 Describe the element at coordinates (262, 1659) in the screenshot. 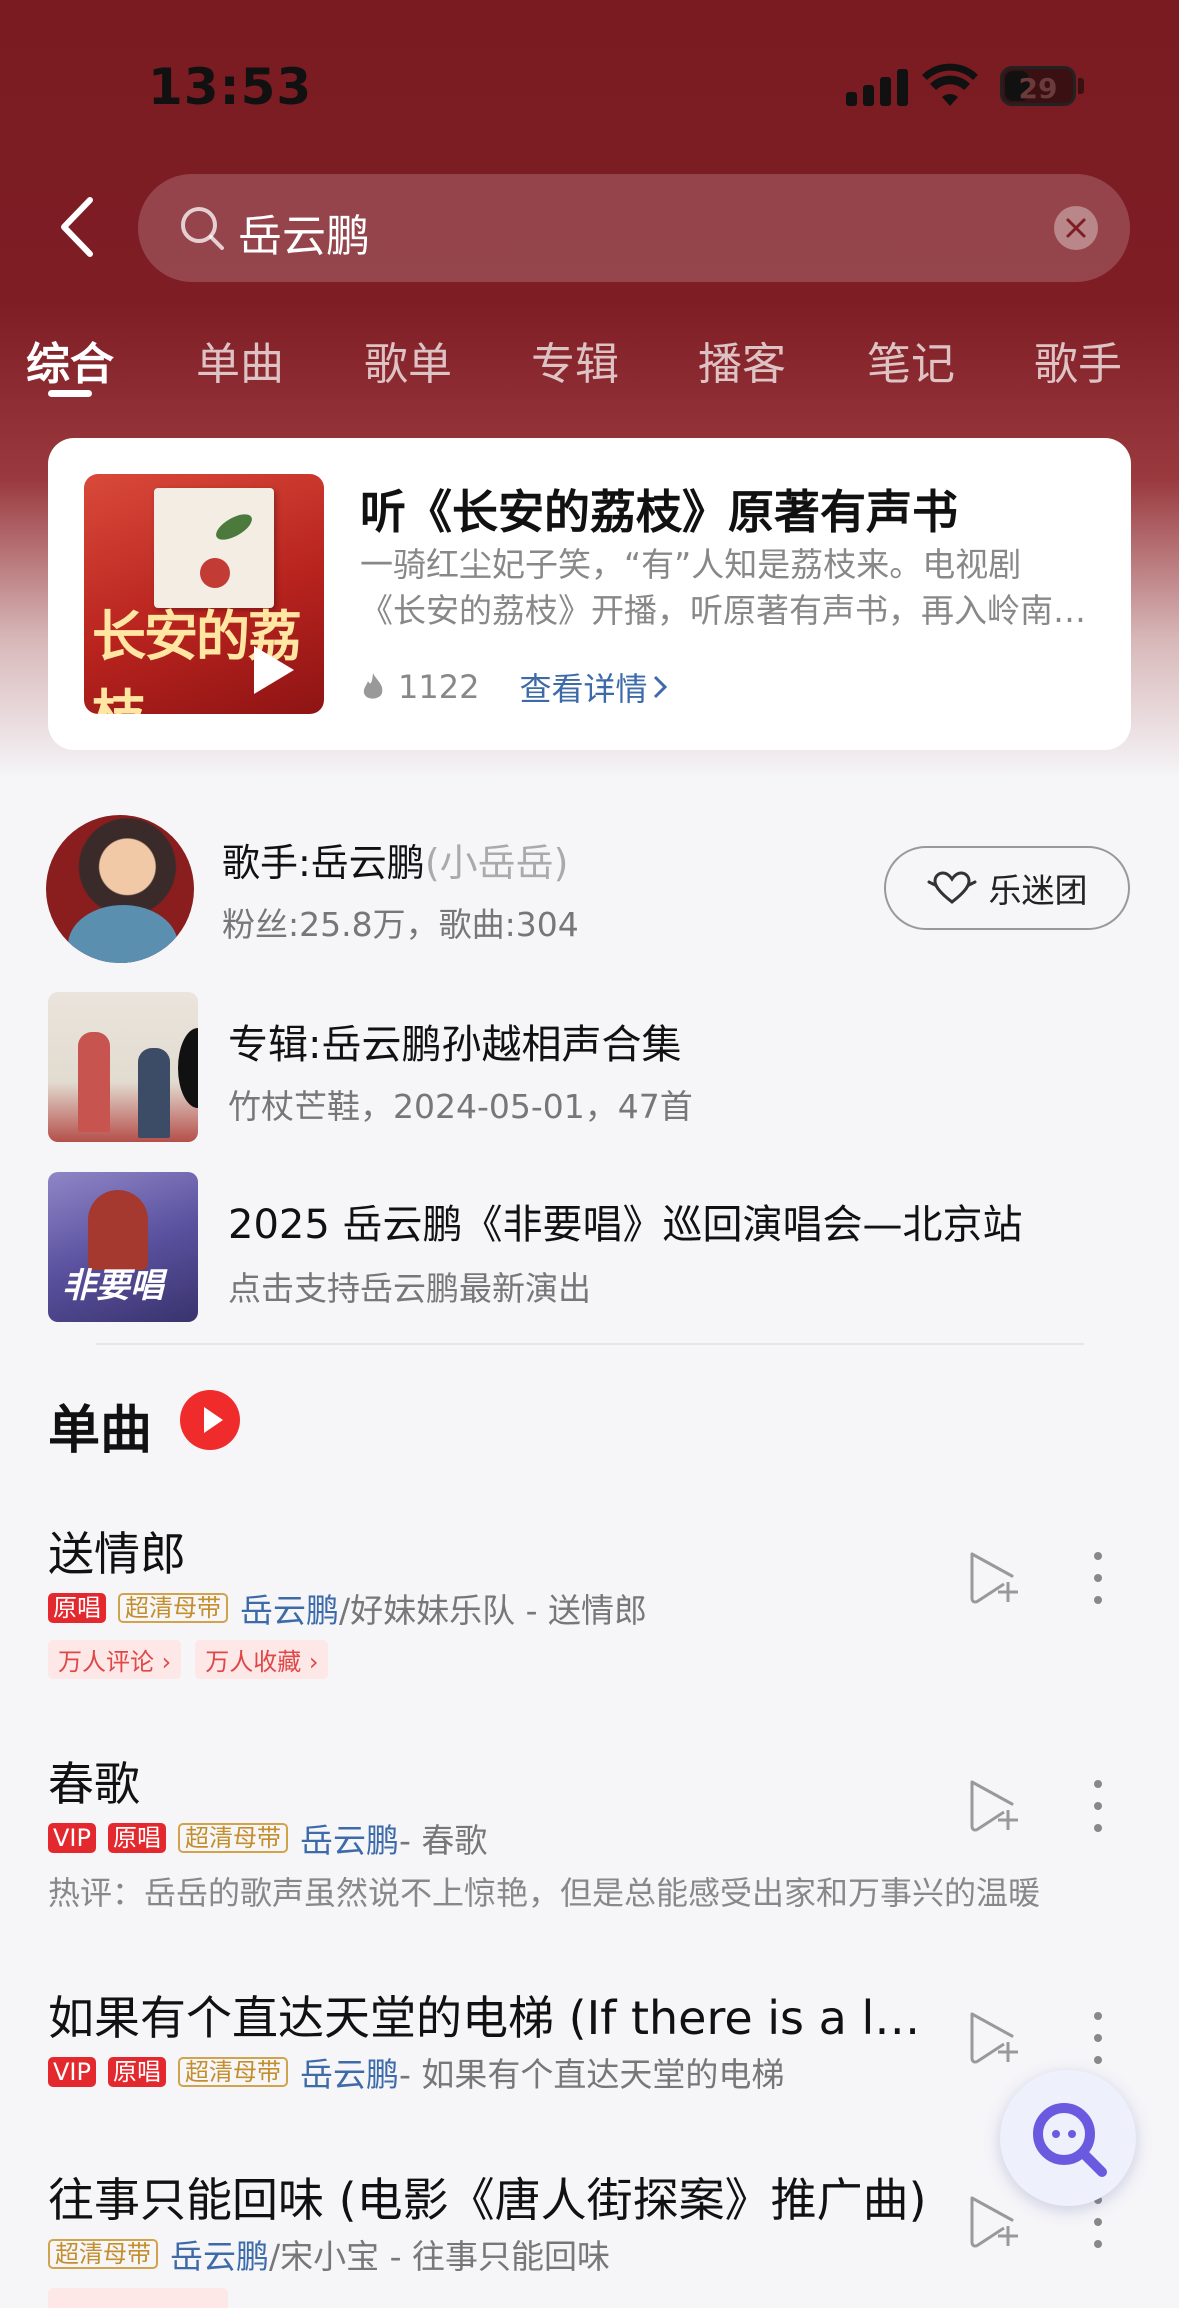

I see `favorites-chip: 万人收藏 ›` at that location.